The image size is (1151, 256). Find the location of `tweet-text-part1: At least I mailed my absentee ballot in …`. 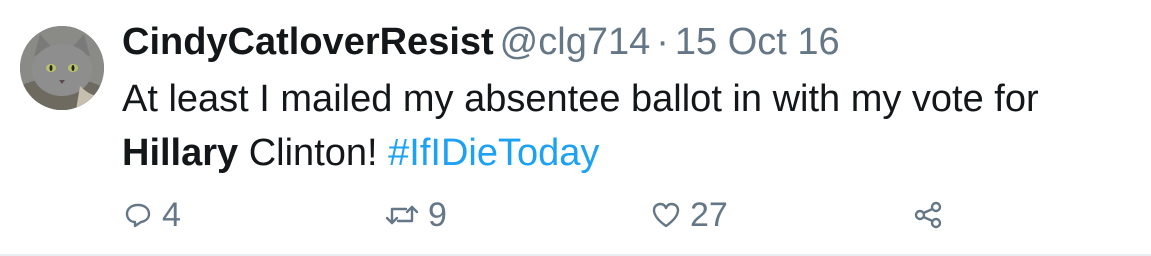

tweet-text-part1: At least I mailed my absentee ballot in … is located at coordinates (580, 99).